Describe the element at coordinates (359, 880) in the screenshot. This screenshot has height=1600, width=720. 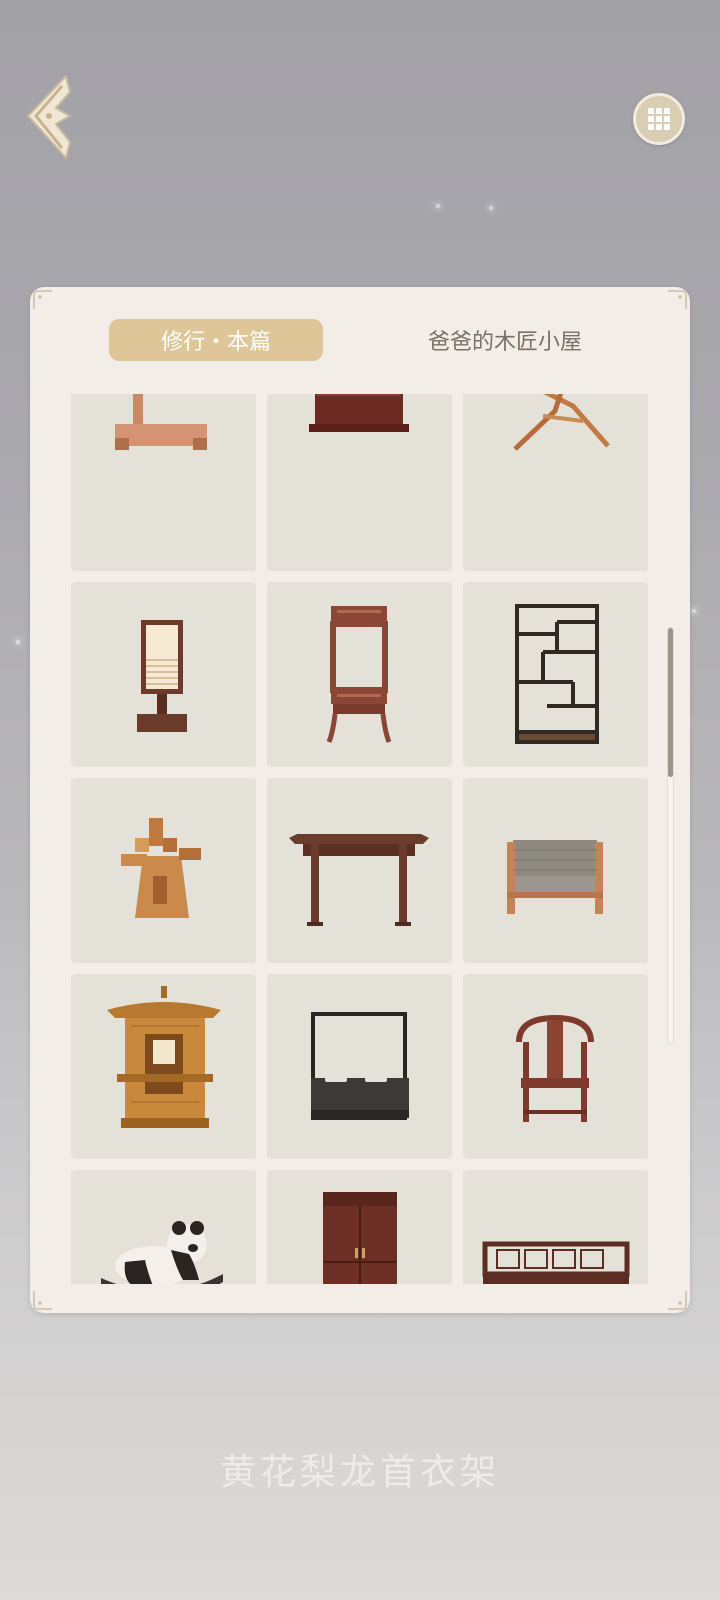
I see `altar-table-icon` at that location.